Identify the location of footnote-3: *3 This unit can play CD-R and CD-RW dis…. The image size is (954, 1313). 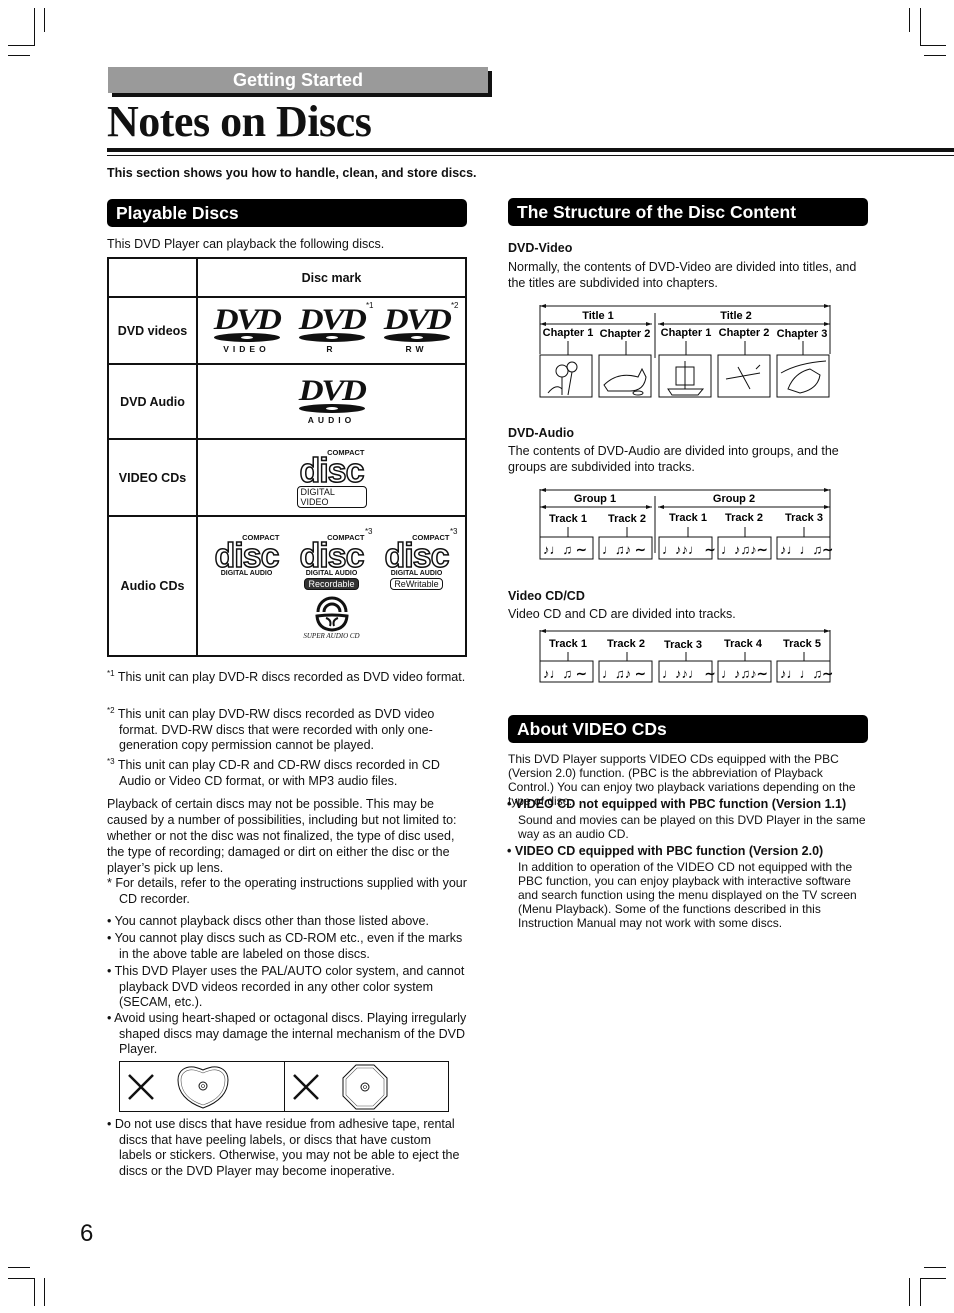
(273, 772).